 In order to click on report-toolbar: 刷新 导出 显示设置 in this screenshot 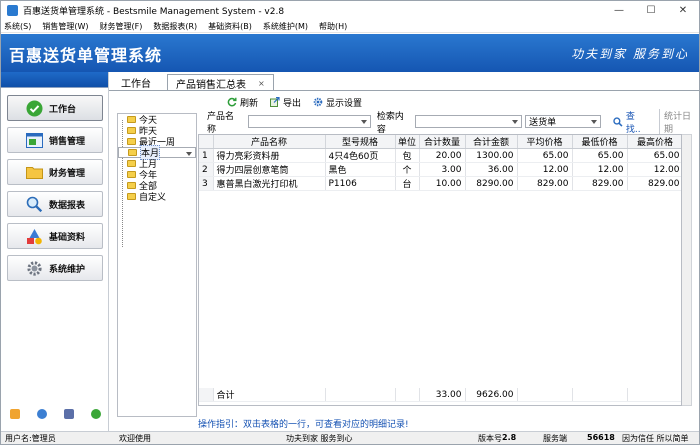, I will do `click(300, 102)`.